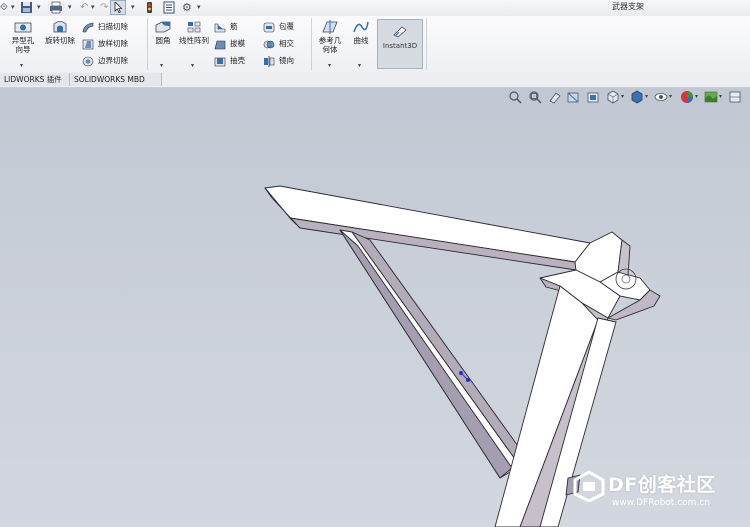 This screenshot has width=750, height=527. I want to click on reference-geometry-button: 参考几何体, so click(330, 36).